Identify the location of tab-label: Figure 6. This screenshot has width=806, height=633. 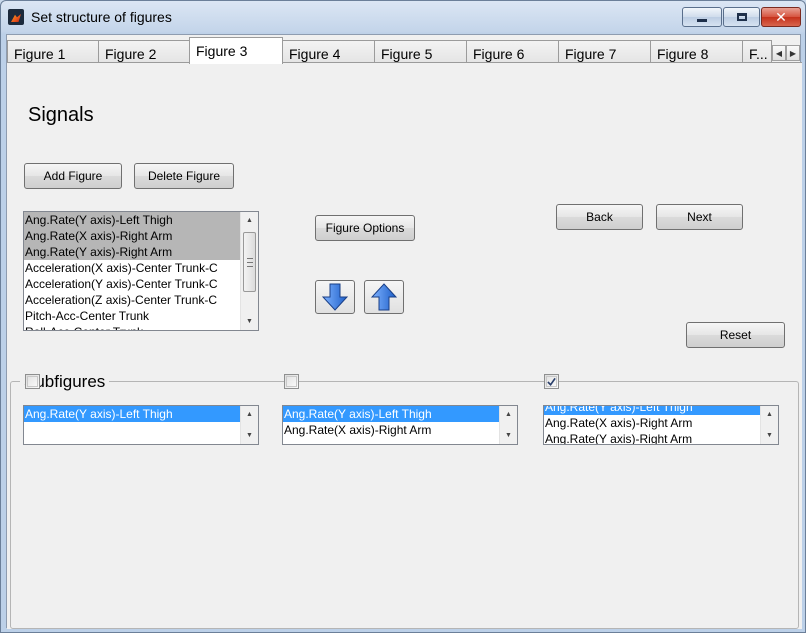
(499, 54).